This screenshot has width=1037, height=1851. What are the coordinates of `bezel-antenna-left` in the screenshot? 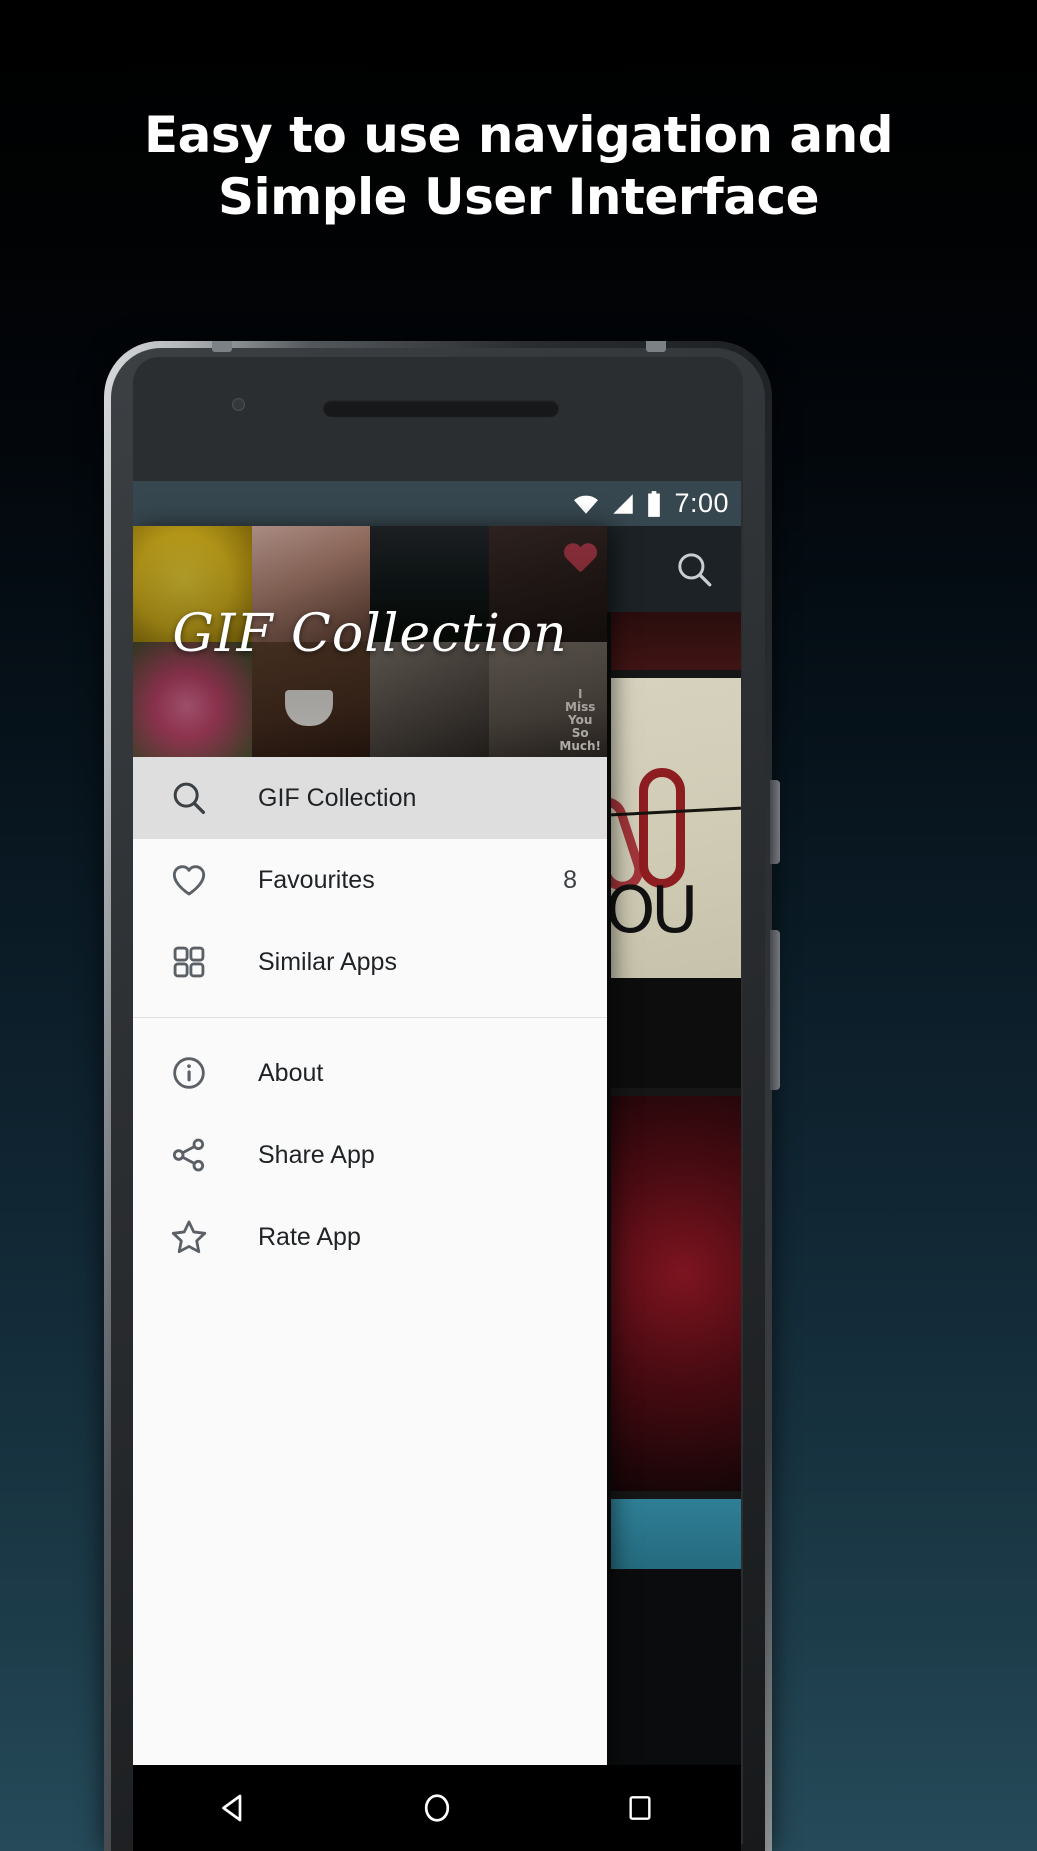 It's located at (222, 346).